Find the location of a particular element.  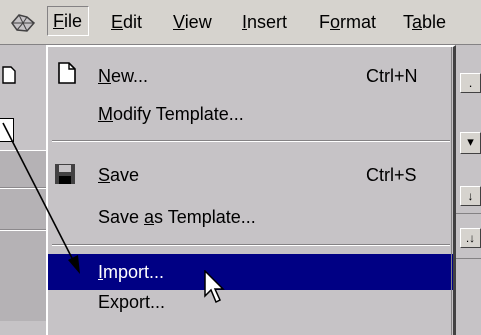

new-document-icon is located at coordinates (67, 73).